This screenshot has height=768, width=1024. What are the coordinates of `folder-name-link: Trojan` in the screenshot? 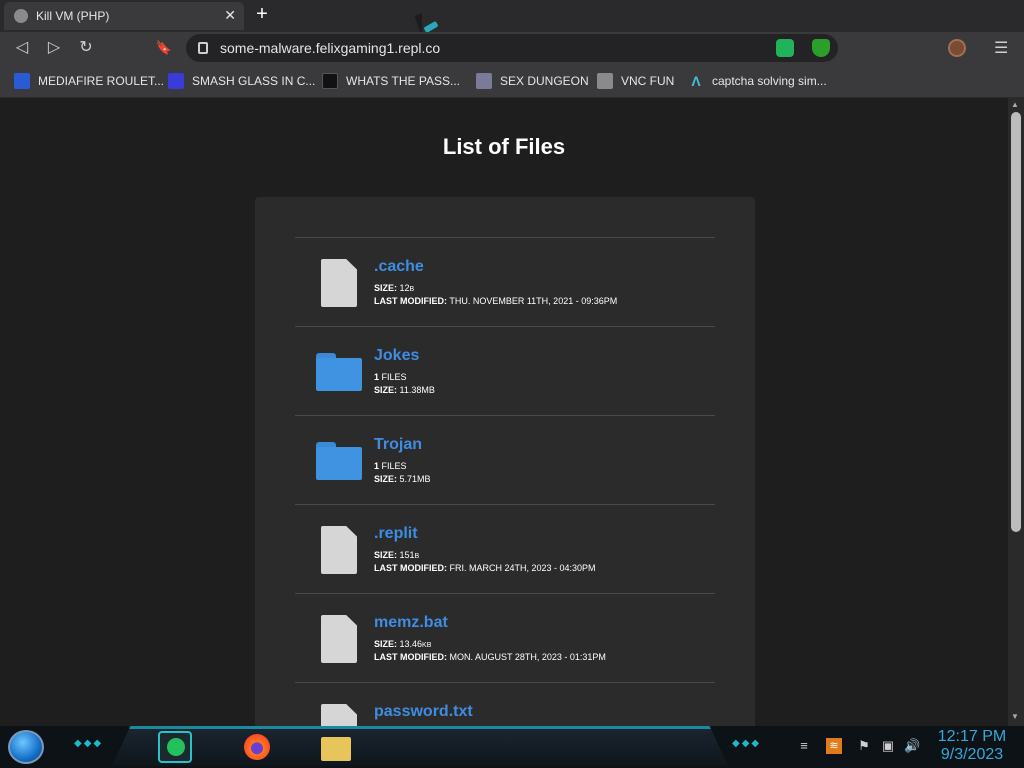 It's located at (398, 445).